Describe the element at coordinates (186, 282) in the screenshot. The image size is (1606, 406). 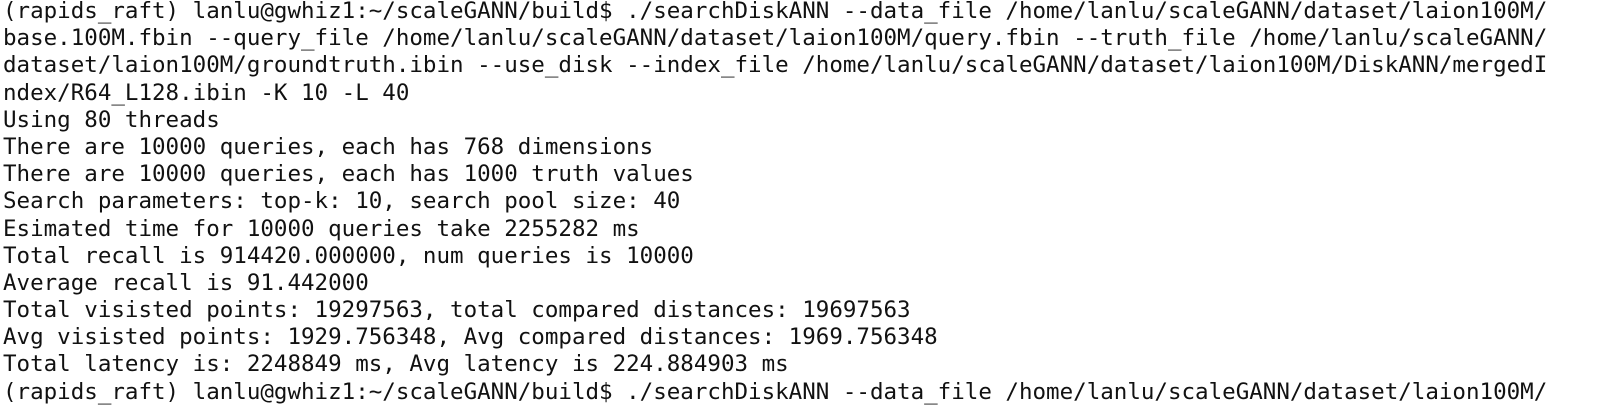
I see `output-line: Average recall is 91.442000` at that location.